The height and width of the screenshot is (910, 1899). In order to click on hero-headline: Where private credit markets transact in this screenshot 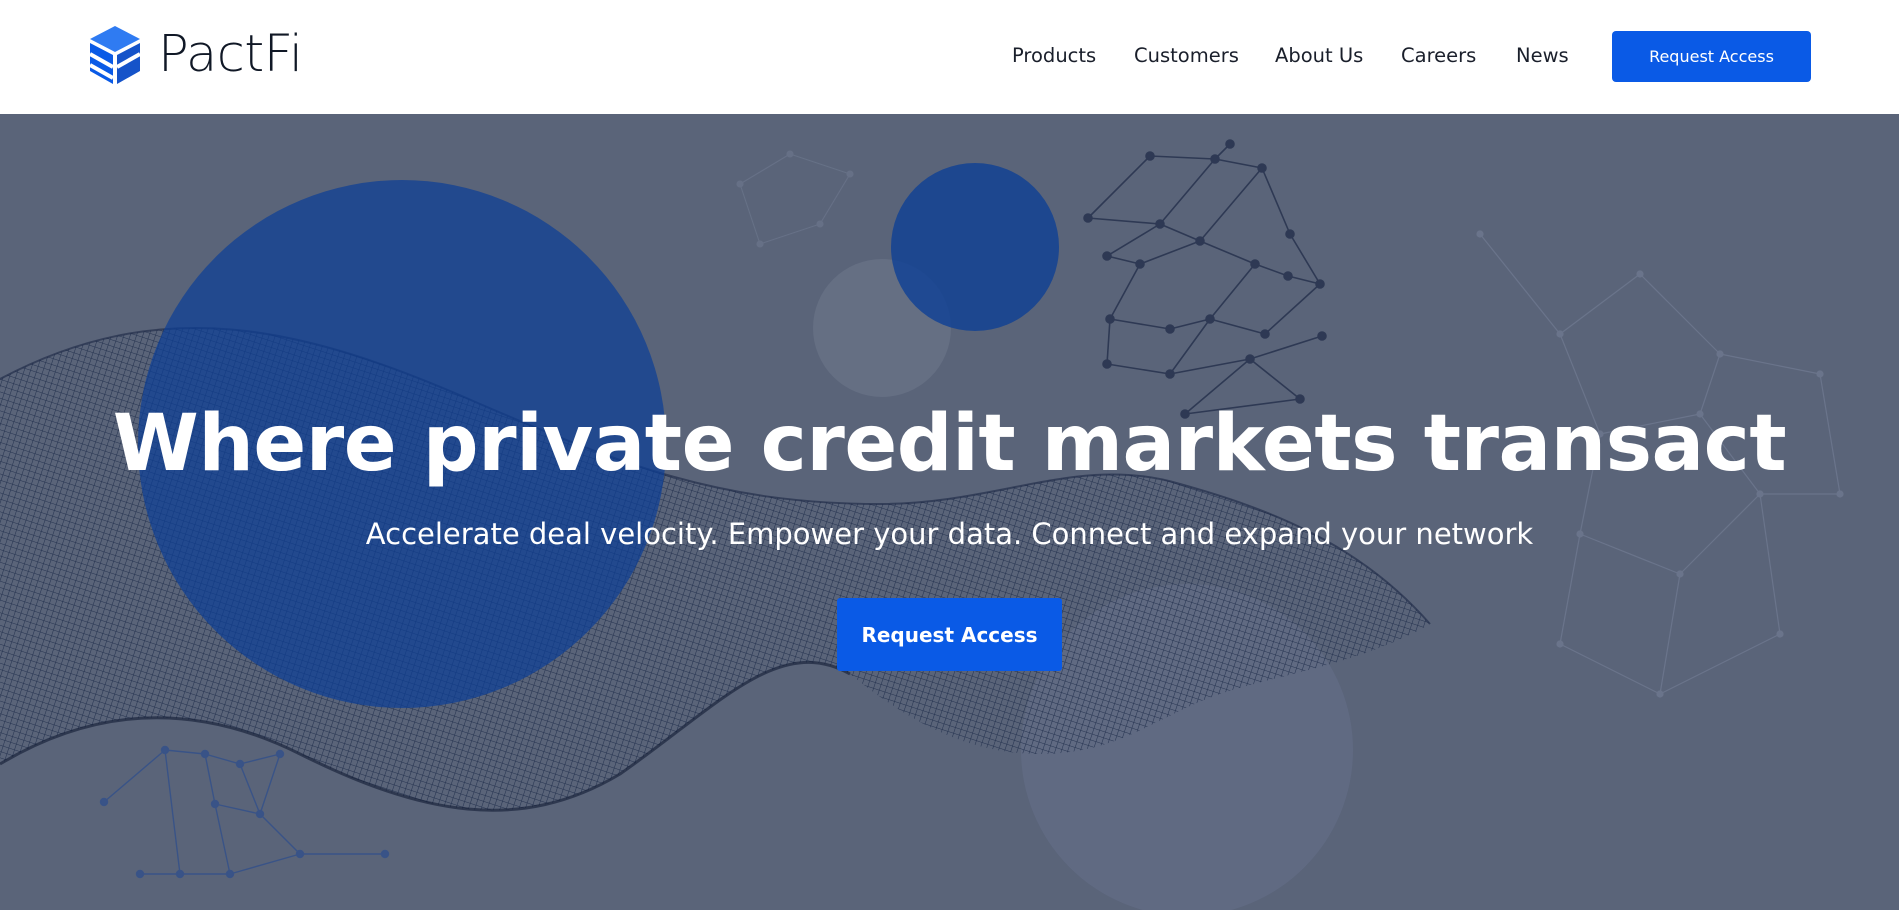, I will do `click(949, 444)`.